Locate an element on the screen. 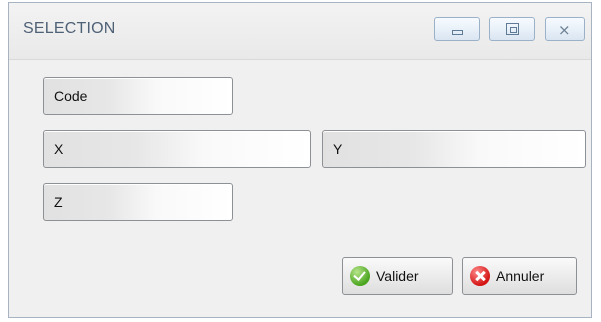  x-field-label: X is located at coordinates (59, 149).